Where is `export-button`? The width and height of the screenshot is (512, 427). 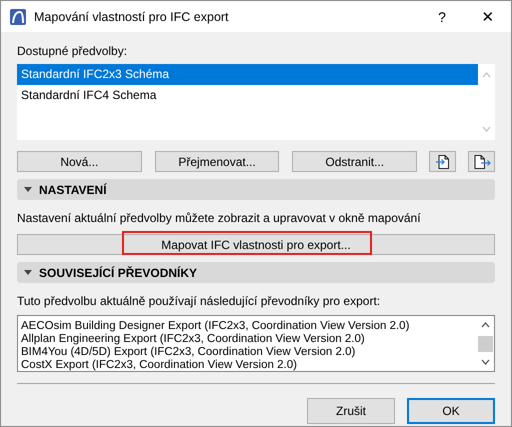
export-button is located at coordinates (481, 161).